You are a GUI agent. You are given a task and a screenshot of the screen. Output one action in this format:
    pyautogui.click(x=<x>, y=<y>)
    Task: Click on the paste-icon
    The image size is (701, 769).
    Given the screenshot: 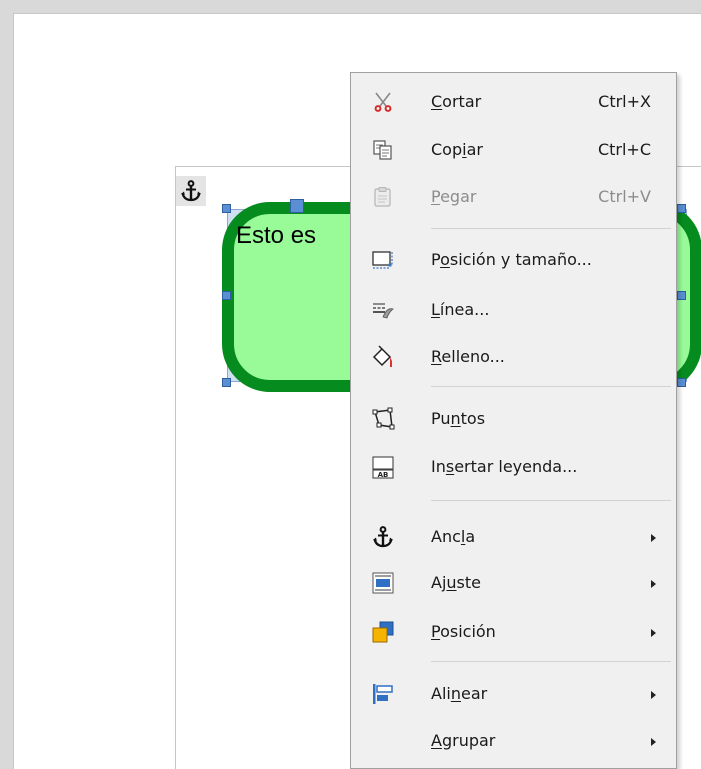 What is the action you would take?
    pyautogui.click(x=383, y=197)
    